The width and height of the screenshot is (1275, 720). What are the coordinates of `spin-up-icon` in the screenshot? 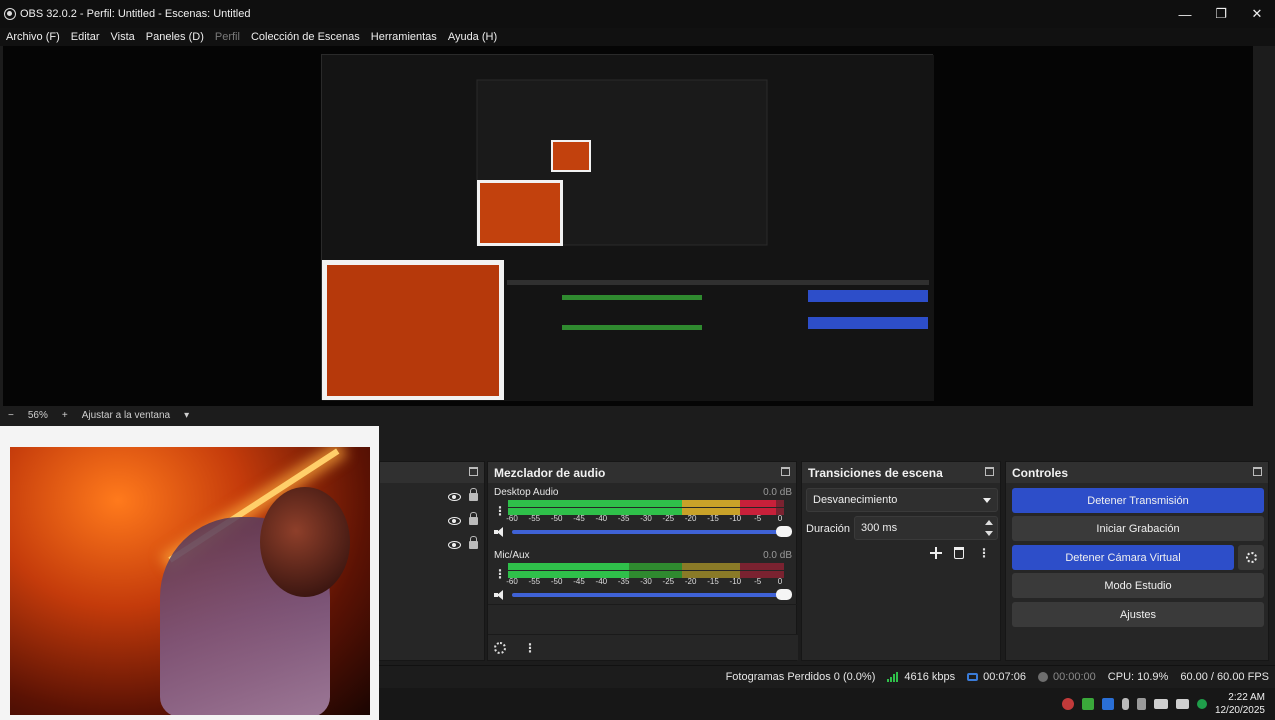 It's located at (989, 522).